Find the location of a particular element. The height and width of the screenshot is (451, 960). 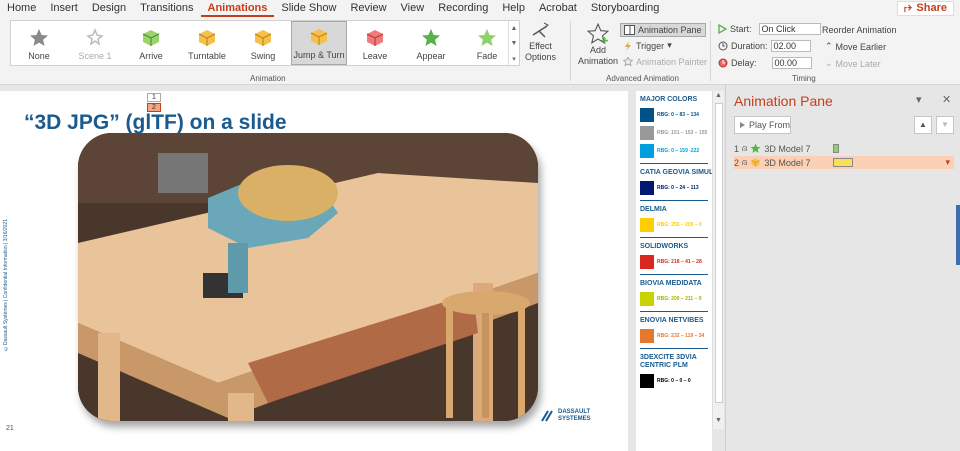

tab-acrobat: Acrobat is located at coordinates (558, 8).